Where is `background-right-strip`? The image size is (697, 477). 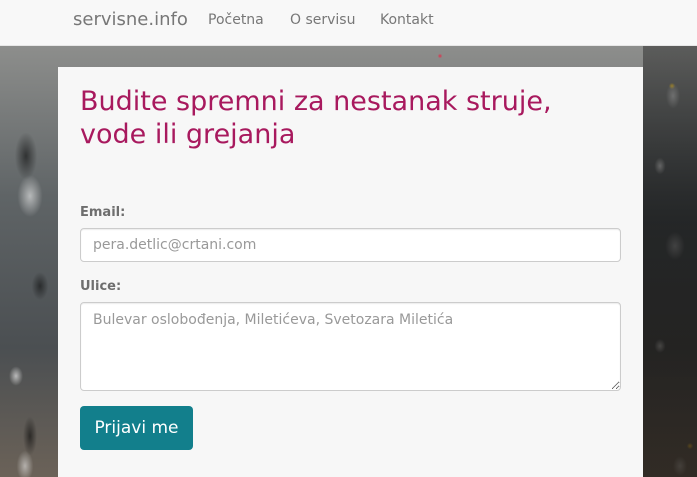 background-right-strip is located at coordinates (670, 261).